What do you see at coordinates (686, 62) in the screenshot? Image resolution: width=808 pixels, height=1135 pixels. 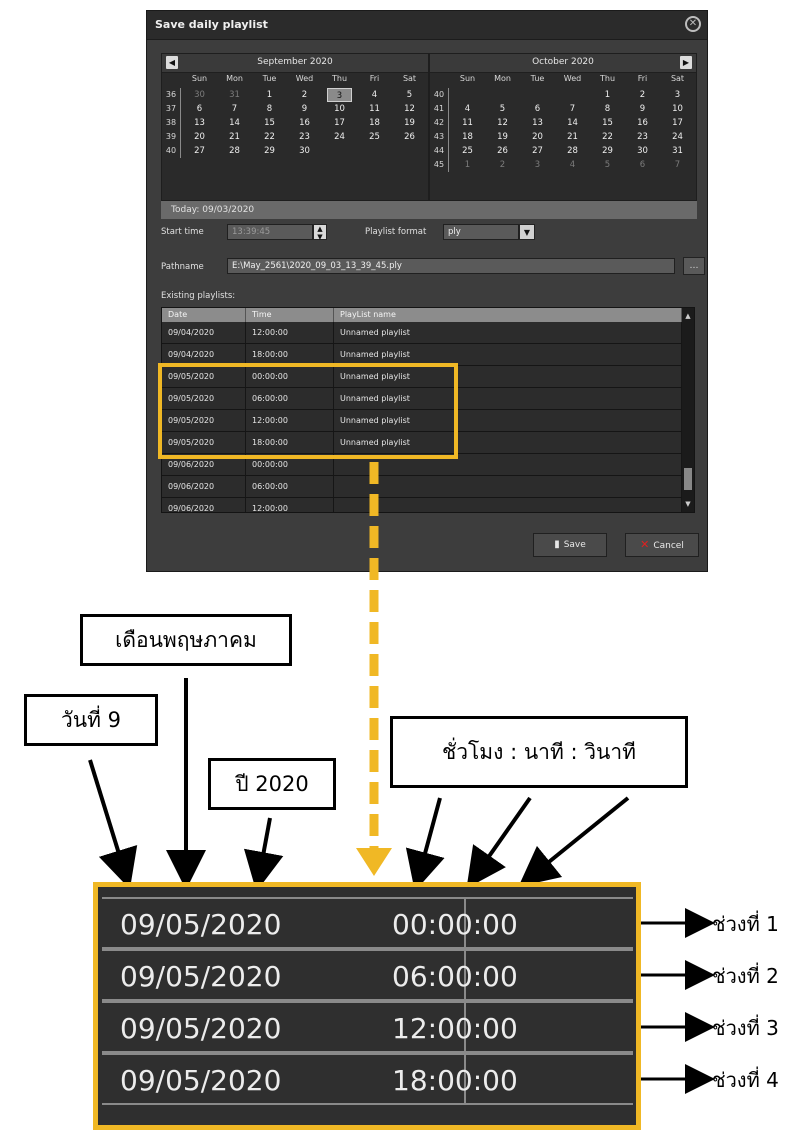 I see `next-month-button: ▶` at bounding box center [686, 62].